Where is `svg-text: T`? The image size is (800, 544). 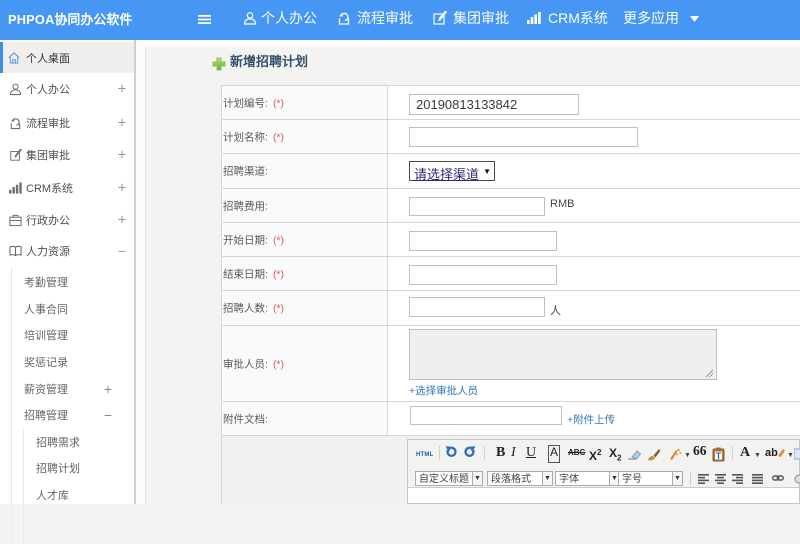
svg-text: T is located at coordinates (719, 456).